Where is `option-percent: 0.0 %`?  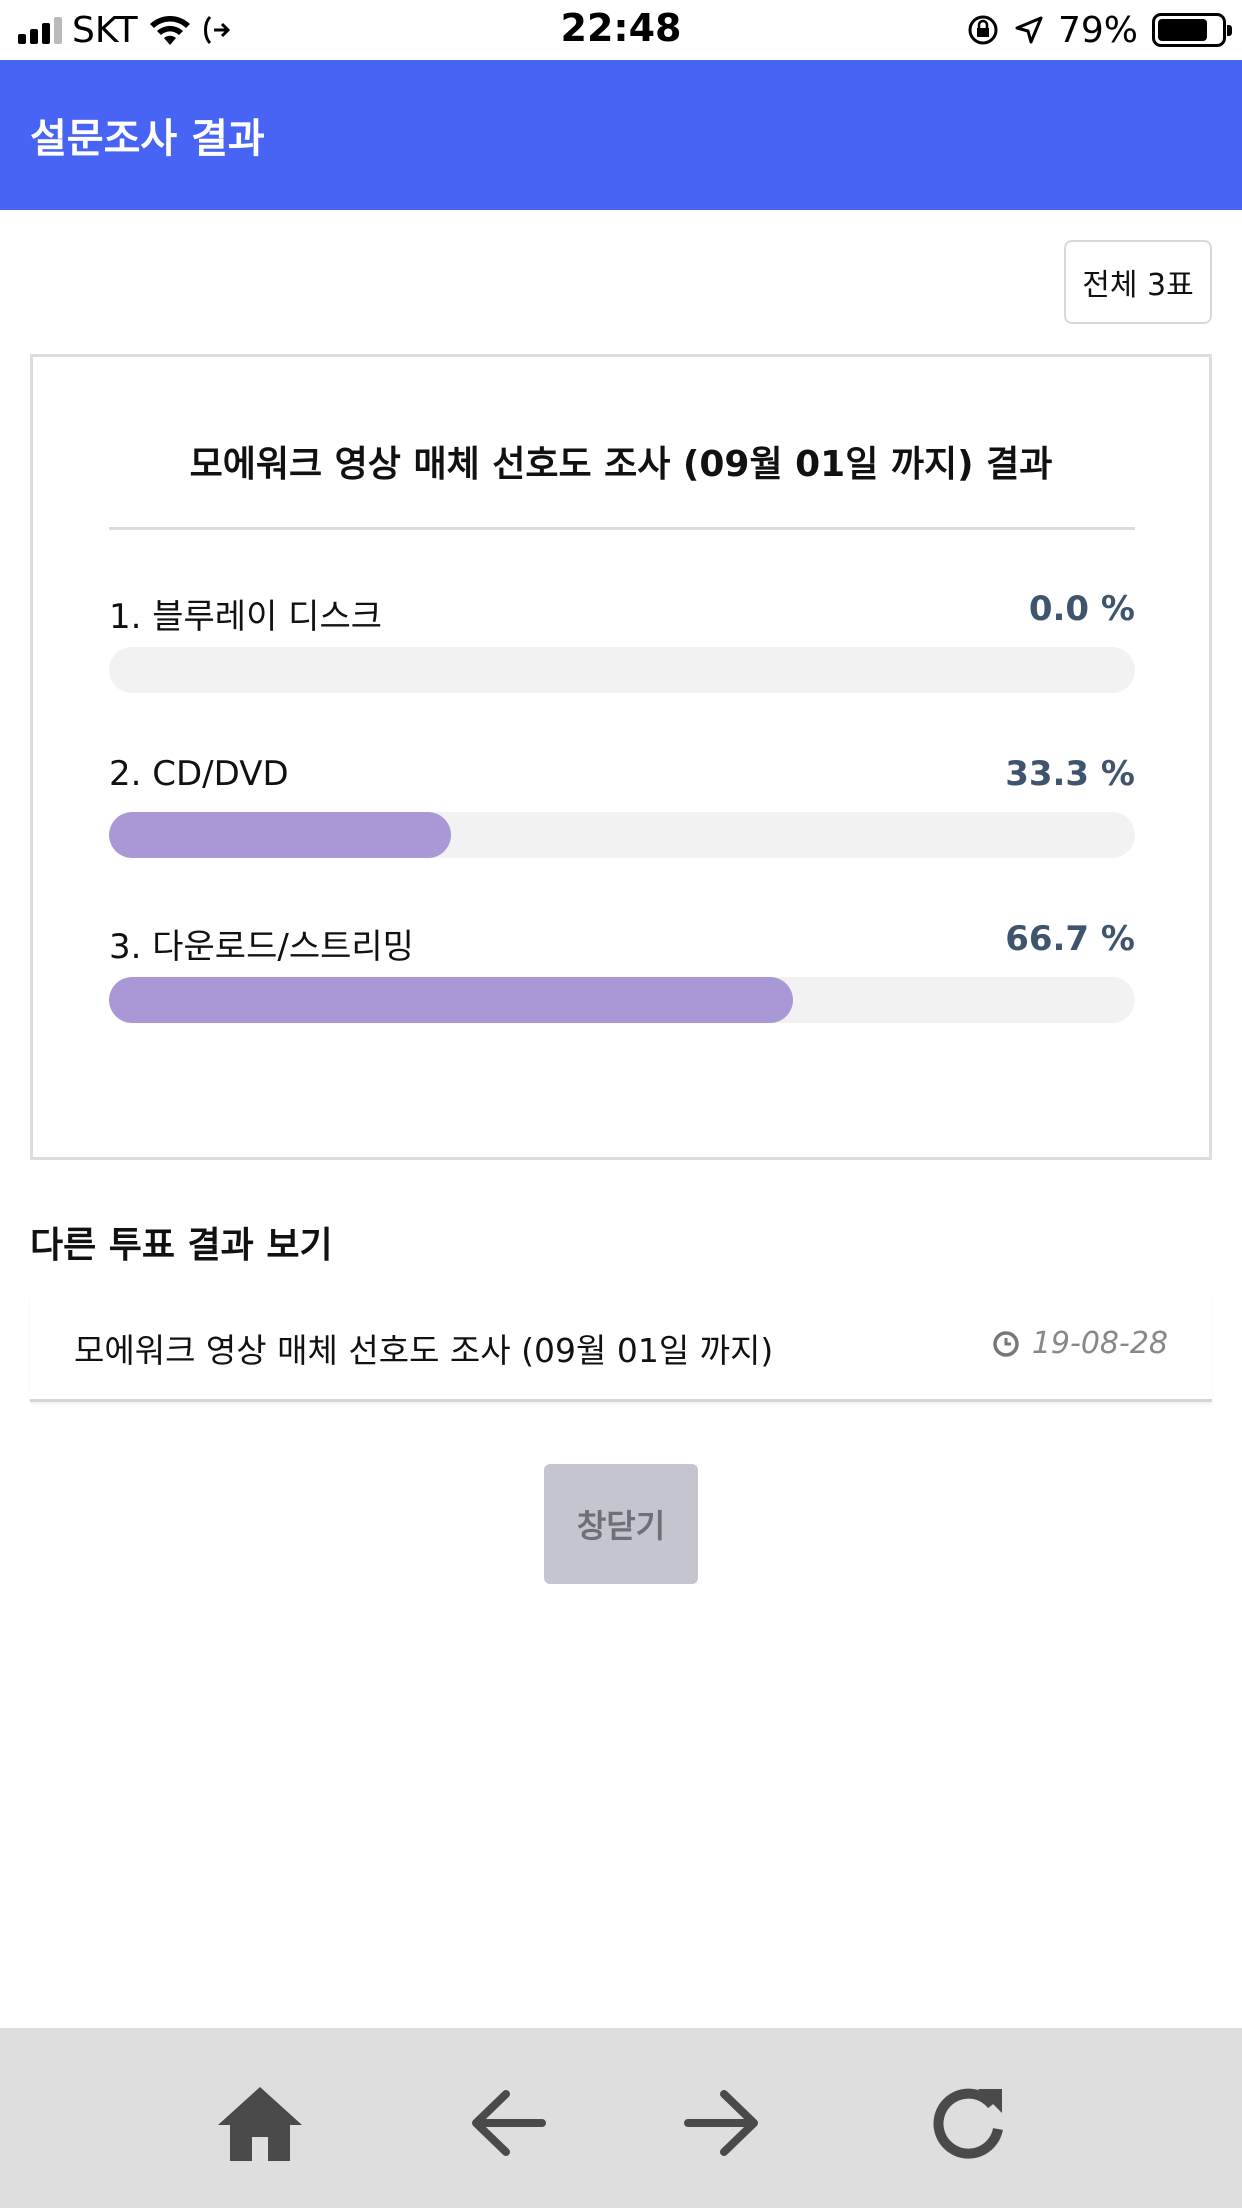 option-percent: 0.0 % is located at coordinates (1081, 609).